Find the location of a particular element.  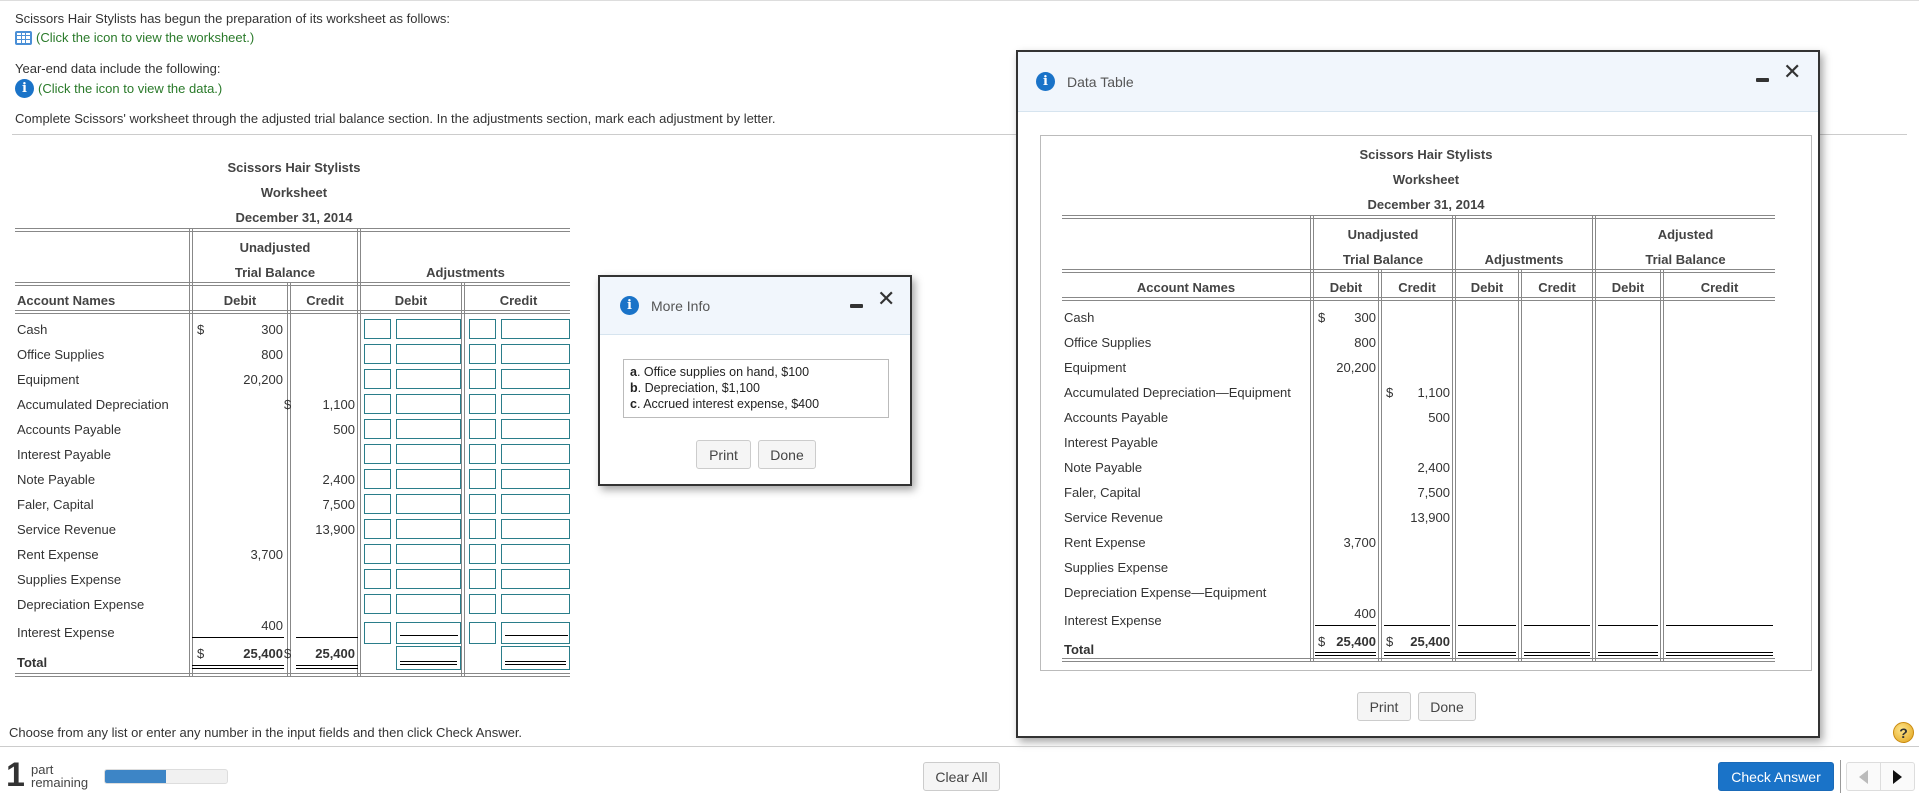

col-debit: Debit is located at coordinates (240, 300).